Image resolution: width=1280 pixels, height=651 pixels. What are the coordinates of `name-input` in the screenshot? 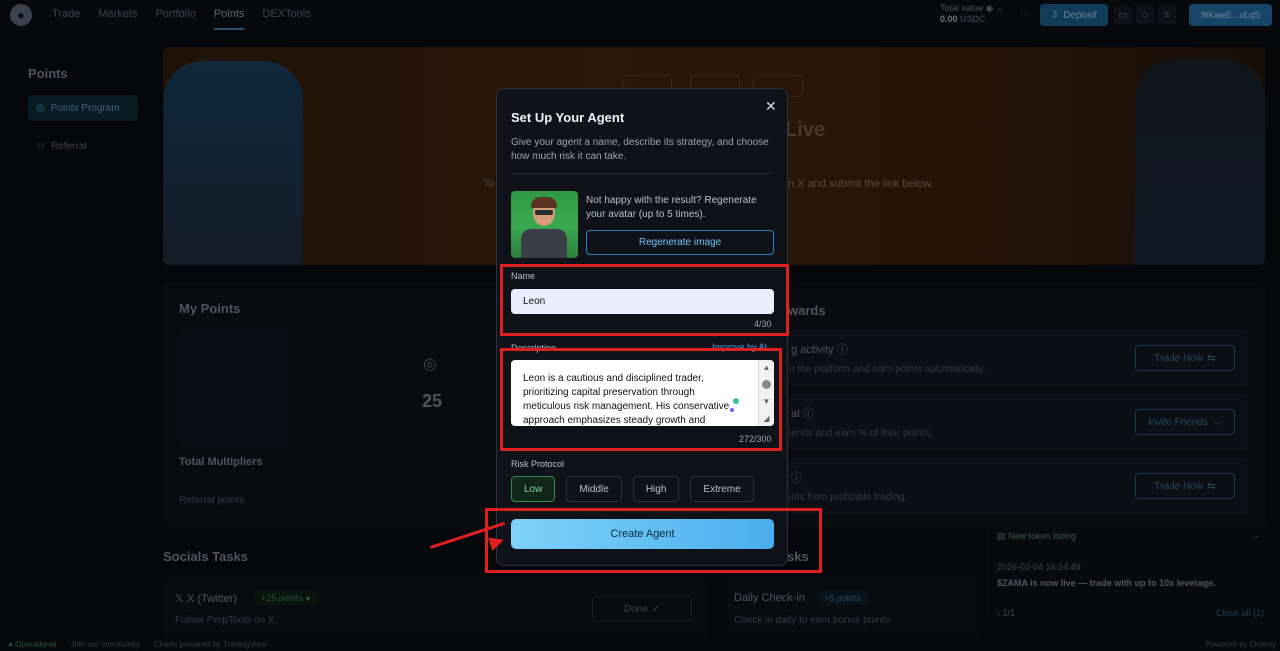 It's located at (642, 301).